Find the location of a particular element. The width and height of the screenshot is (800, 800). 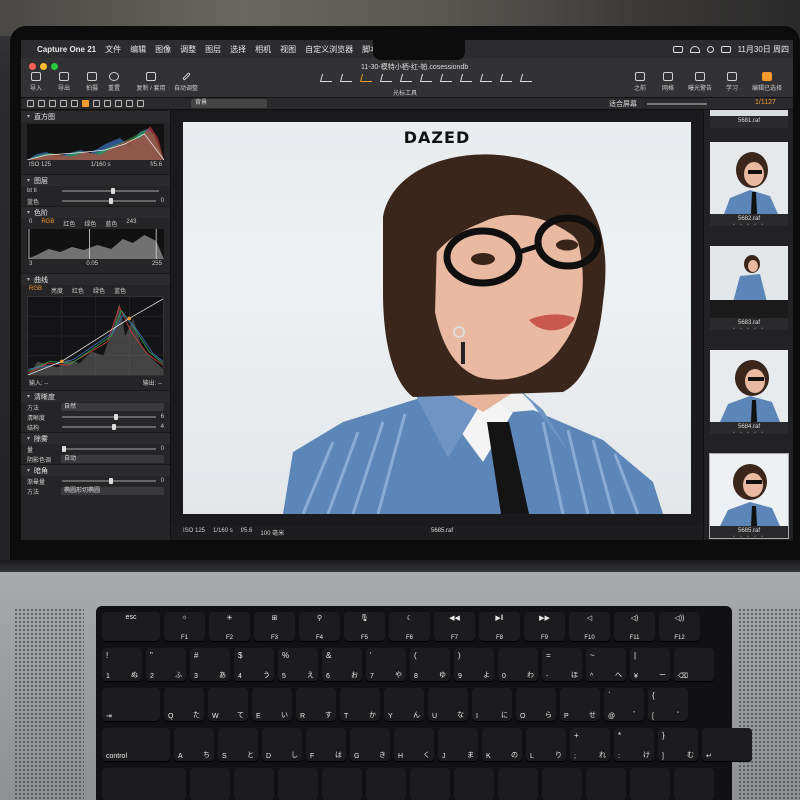

keyboard-key: Aち is located at coordinates (194, 745).